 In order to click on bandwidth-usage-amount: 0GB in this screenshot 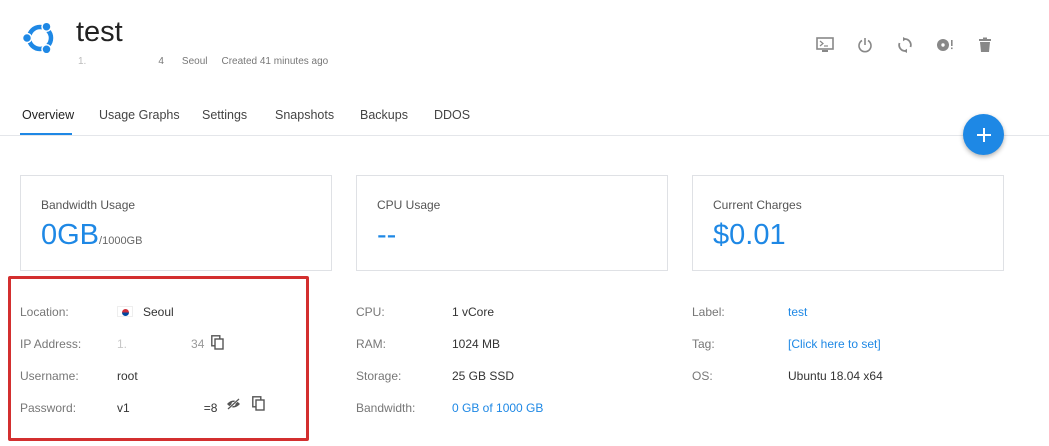, I will do `click(70, 235)`.